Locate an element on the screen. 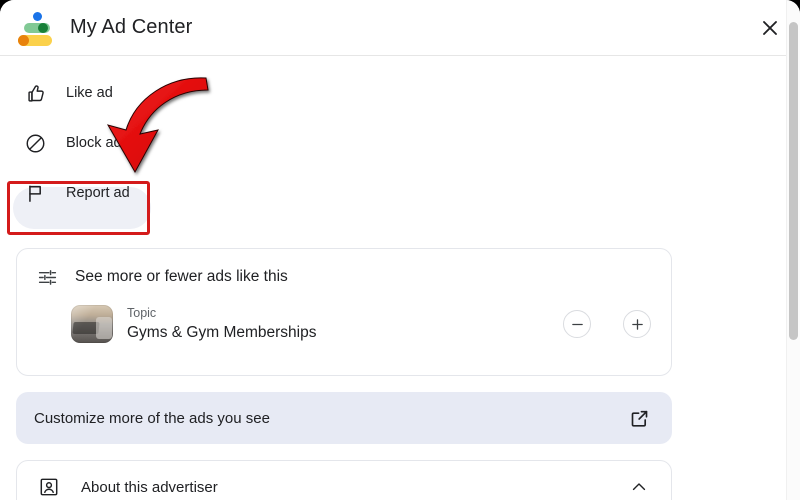 The width and height of the screenshot is (800, 500). vertical-scrollbar-thumb is located at coordinates (793, 181).